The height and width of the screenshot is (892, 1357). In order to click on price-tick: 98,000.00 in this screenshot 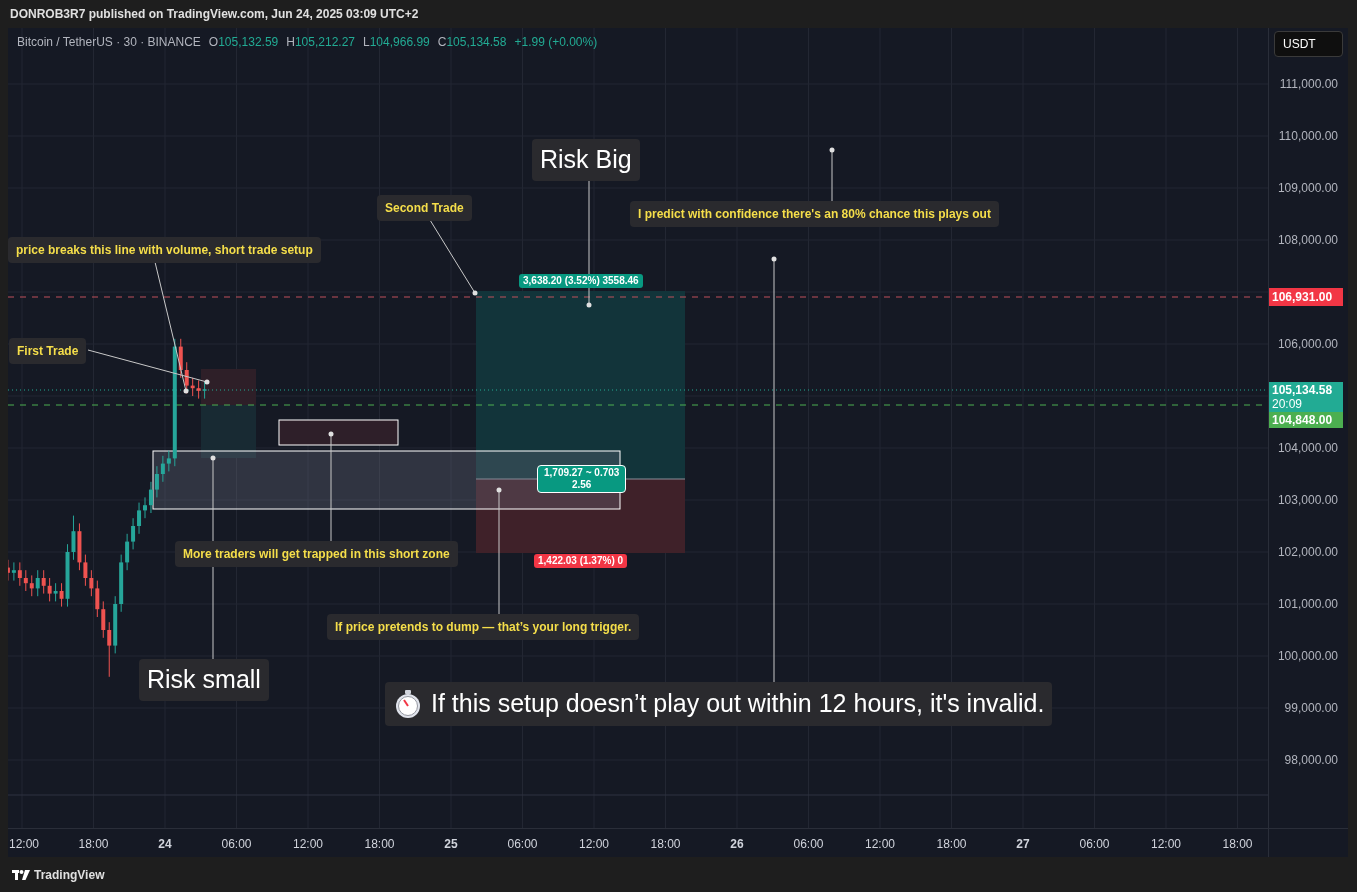, I will do `click(1311, 760)`.